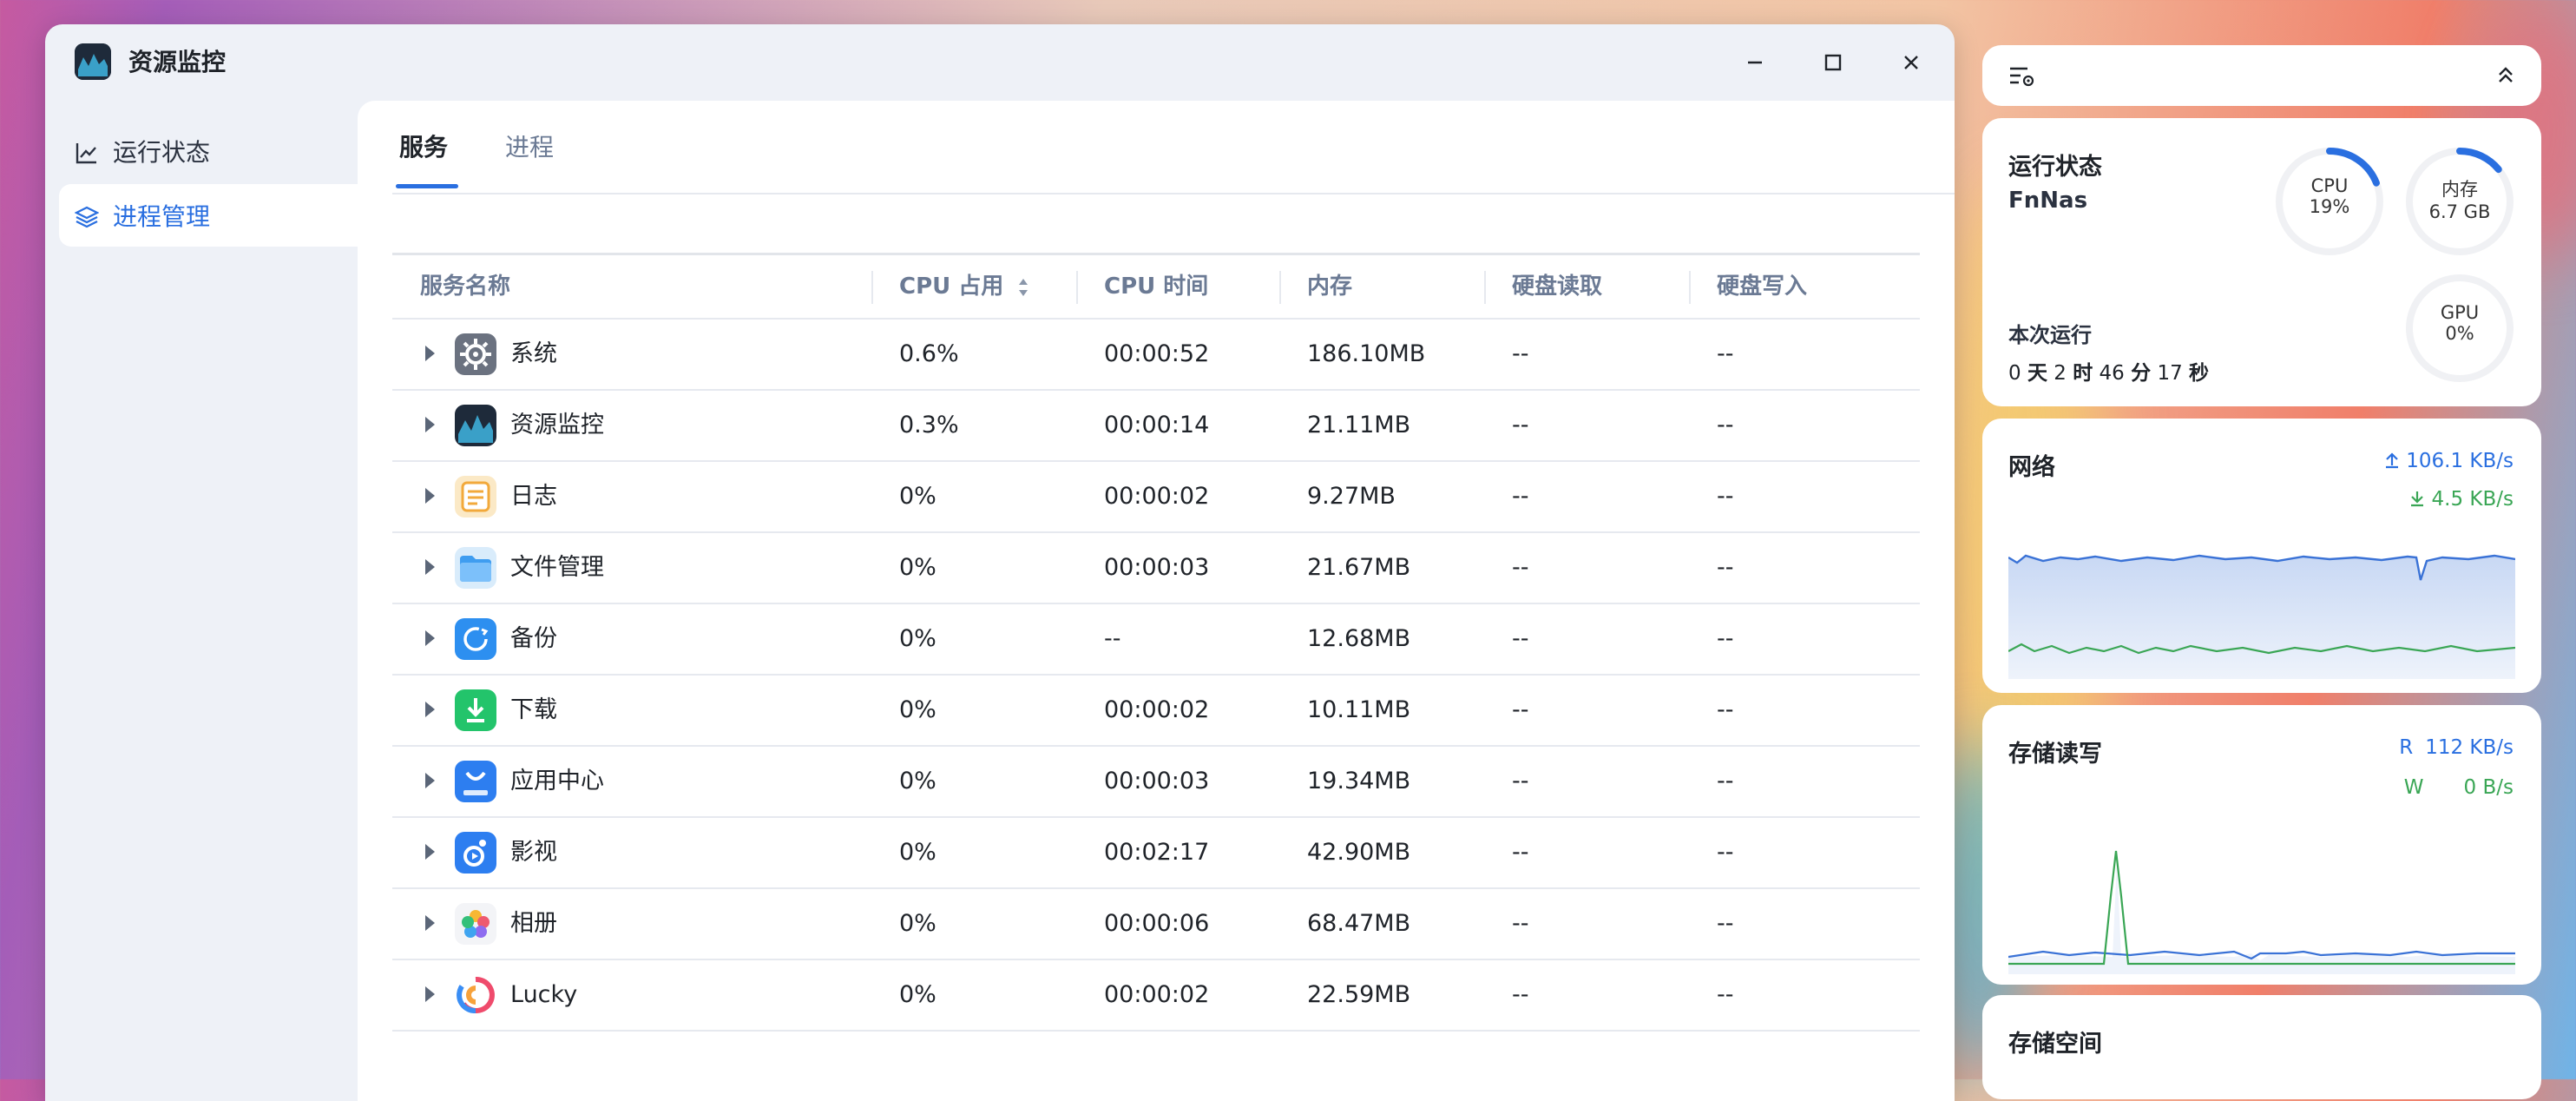 The width and height of the screenshot is (2576, 1101). What do you see at coordinates (1156, 426) in the screenshot?
I see `table-row: 资源监控 0.3% 00:00:14 21.11MB -- --` at bounding box center [1156, 426].